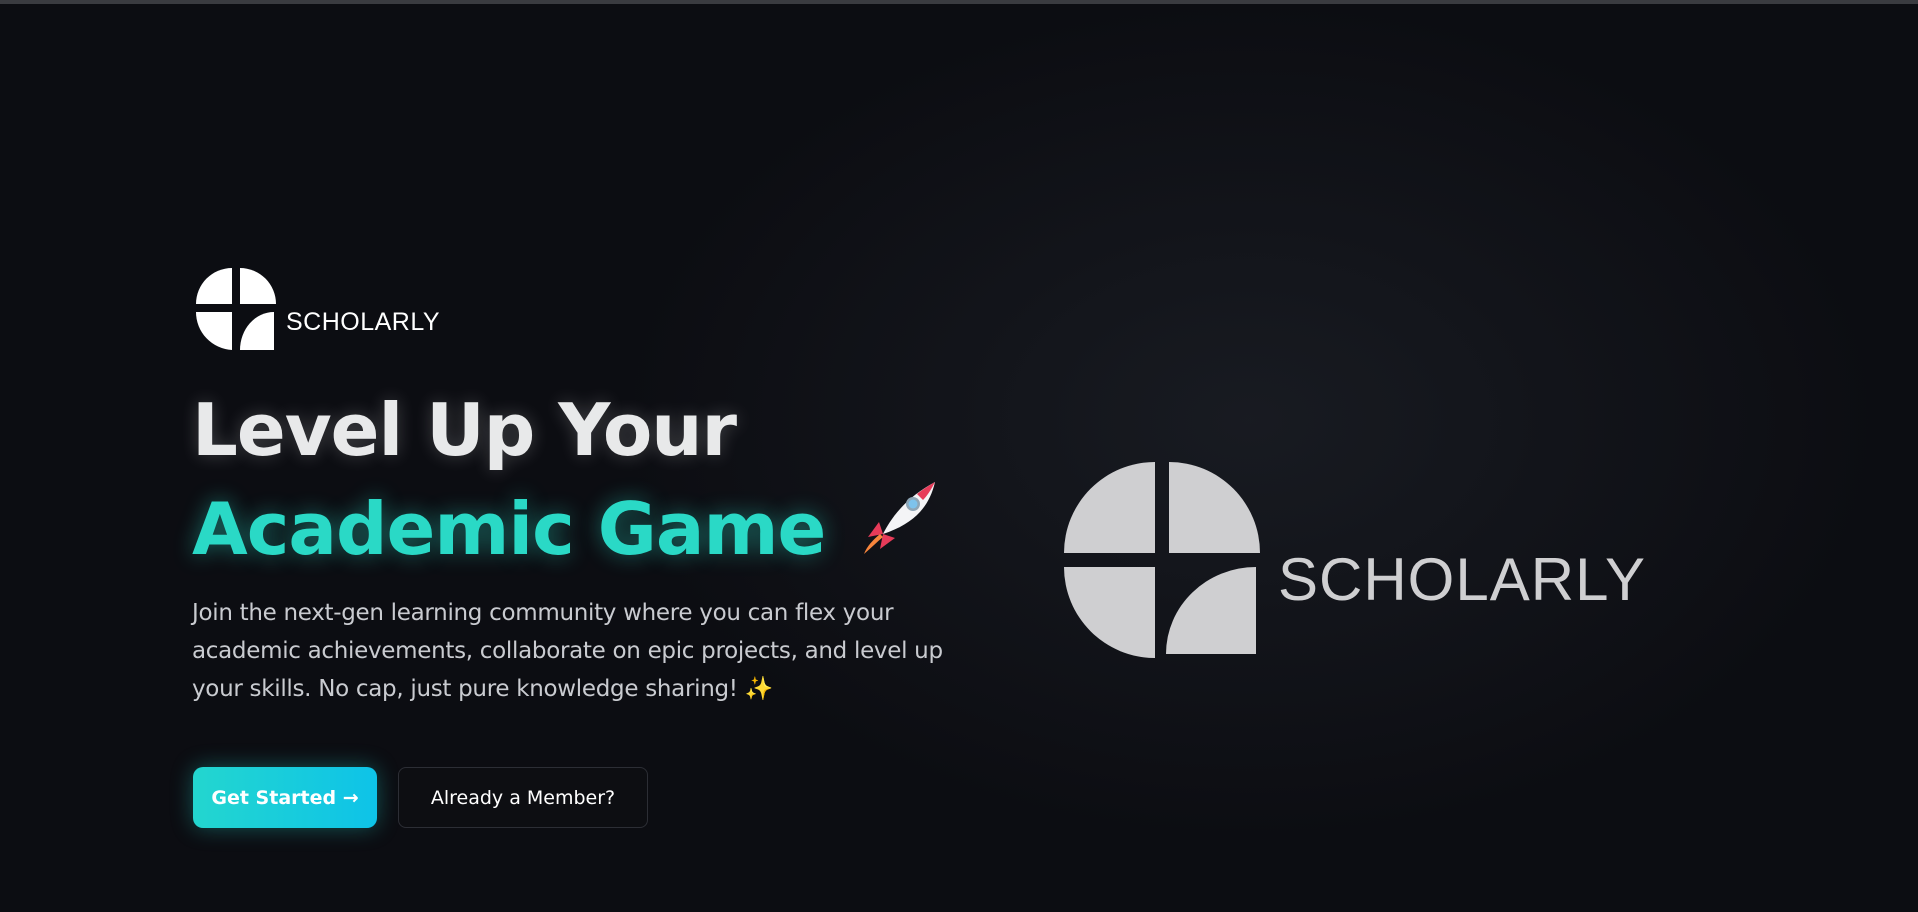  I want to click on brand-name: SCHOLARLY, so click(363, 322).